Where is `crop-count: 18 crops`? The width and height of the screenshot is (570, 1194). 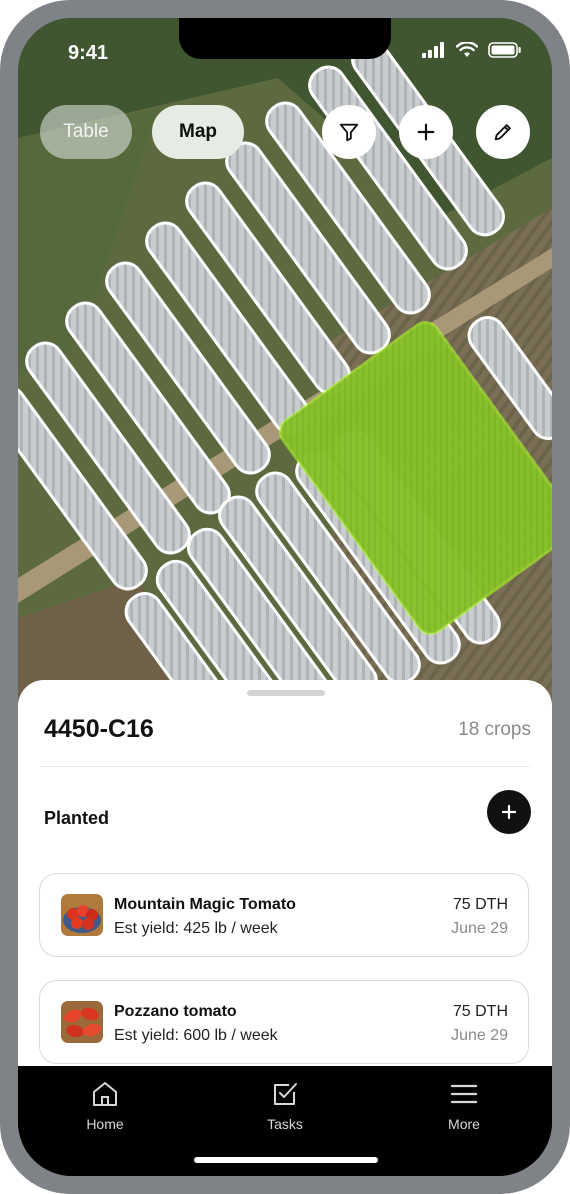 crop-count: 18 crops is located at coordinates (494, 729).